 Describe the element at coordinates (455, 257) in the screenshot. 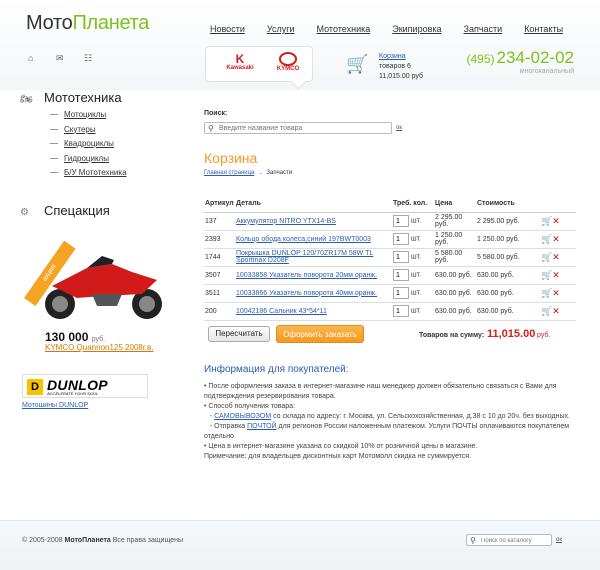

I see `row-price: 5 580.00 руб.` at that location.